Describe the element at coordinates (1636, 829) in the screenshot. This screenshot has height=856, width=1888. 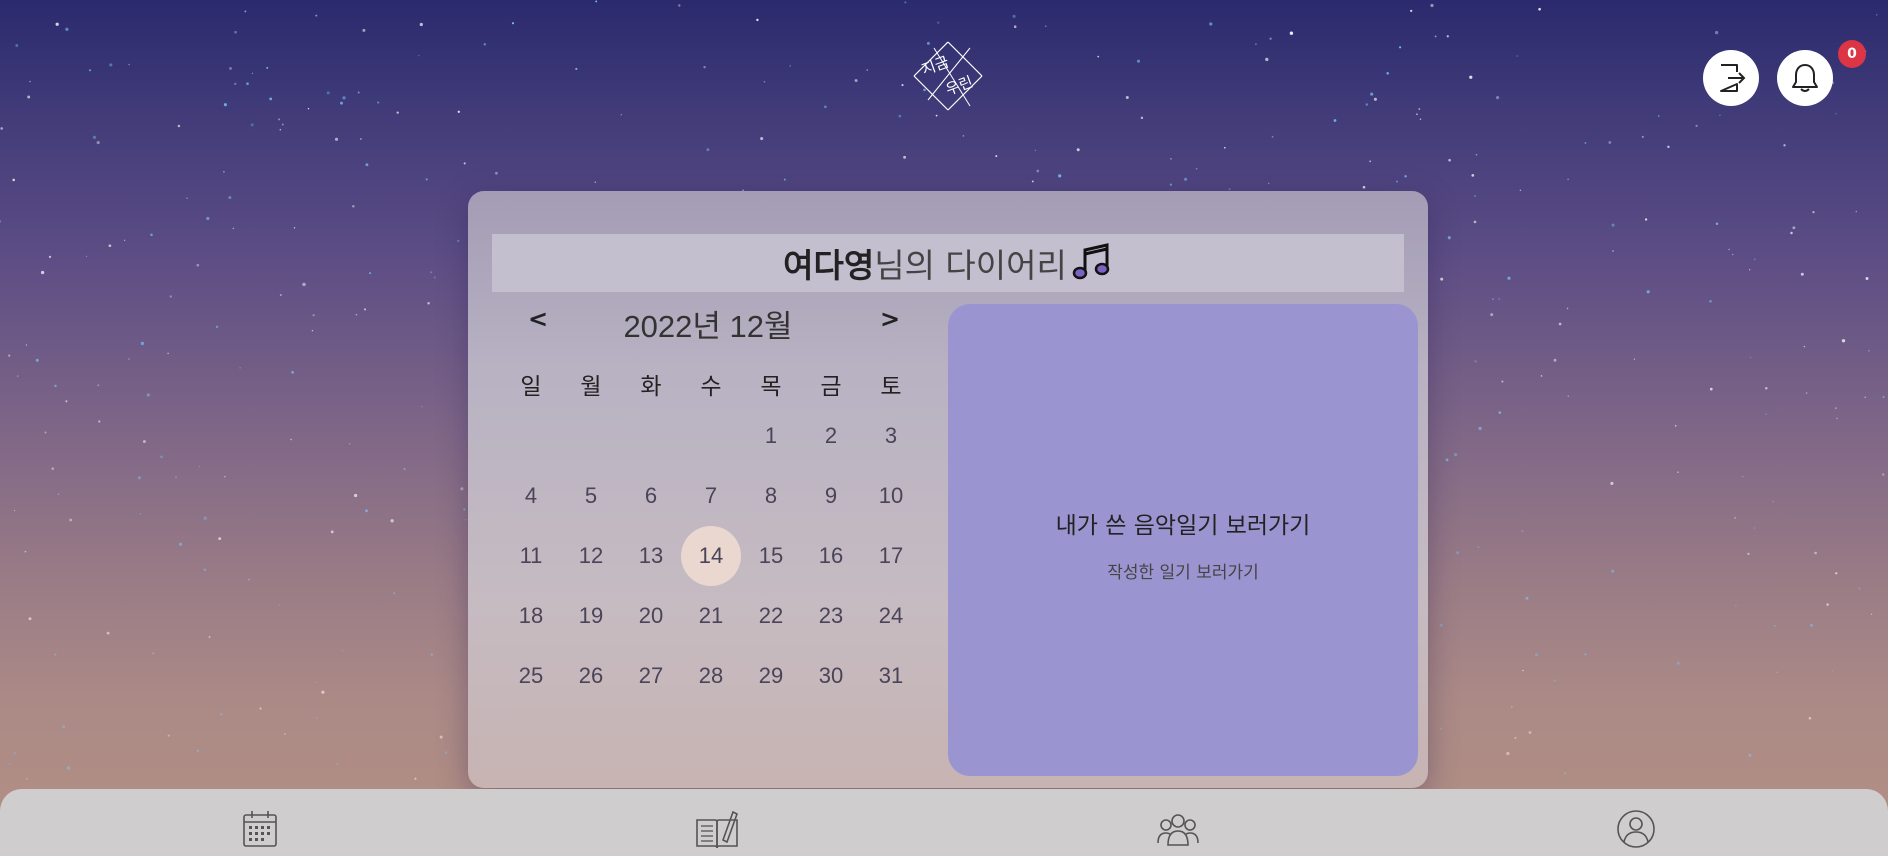
I see `nav-profile` at that location.